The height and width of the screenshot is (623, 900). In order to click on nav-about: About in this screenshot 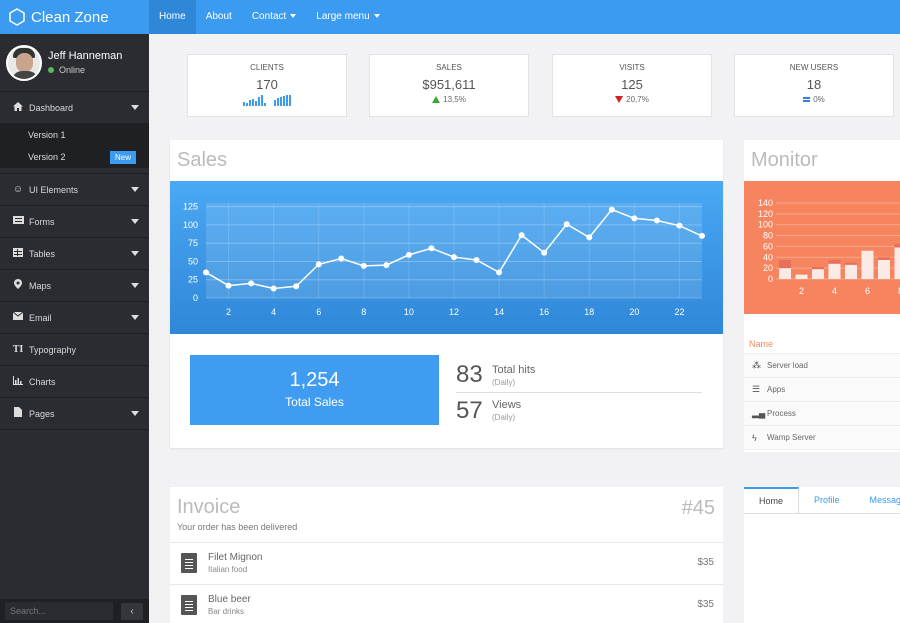, I will do `click(219, 17)`.